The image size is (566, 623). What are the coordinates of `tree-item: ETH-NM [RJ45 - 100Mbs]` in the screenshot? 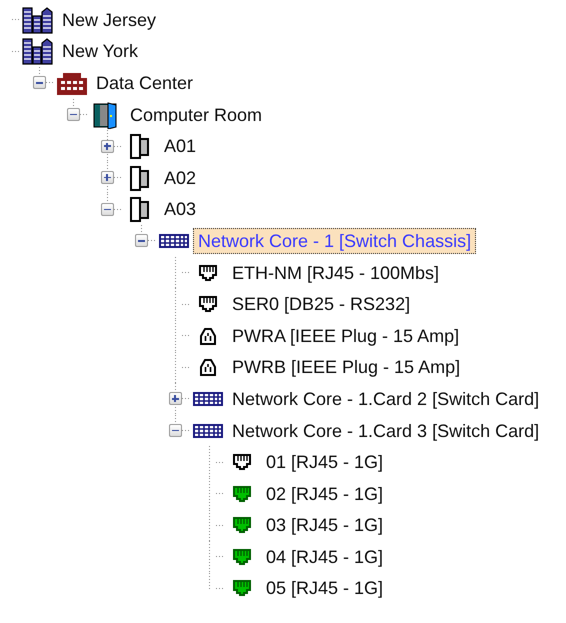 It's located at (335, 273).